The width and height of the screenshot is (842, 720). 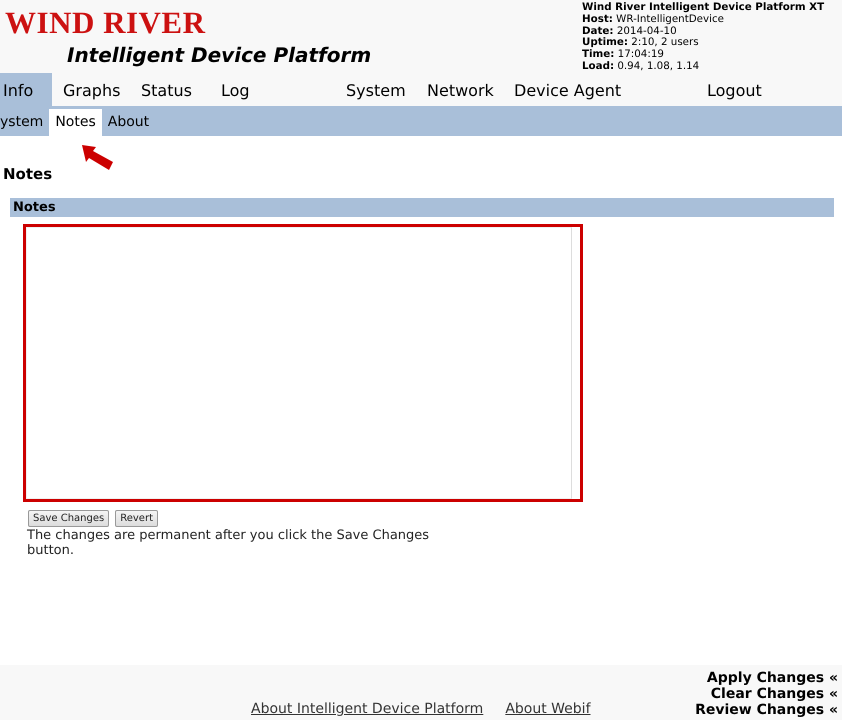 What do you see at coordinates (653, 20) in the screenshot?
I see `system-info-line: Host: WR-IntelligentDevice` at bounding box center [653, 20].